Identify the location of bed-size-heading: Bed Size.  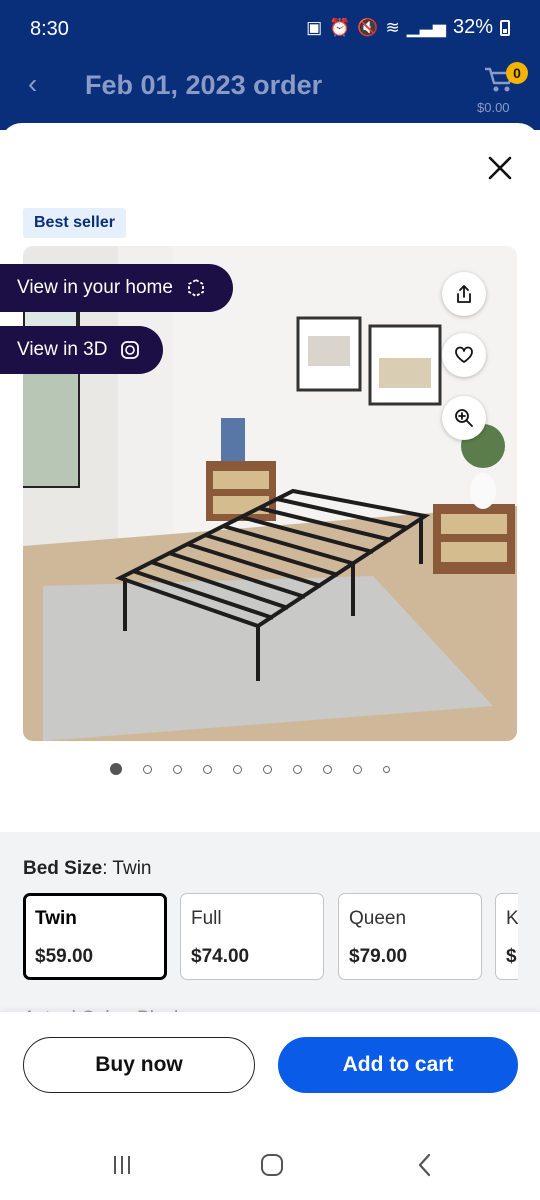
(63, 868).